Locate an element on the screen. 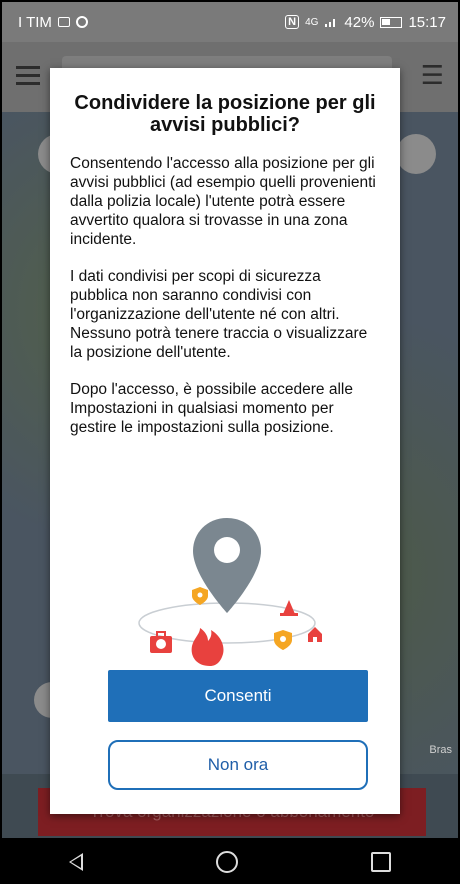 The height and width of the screenshot is (884, 460). battery-icon is located at coordinates (391, 22).